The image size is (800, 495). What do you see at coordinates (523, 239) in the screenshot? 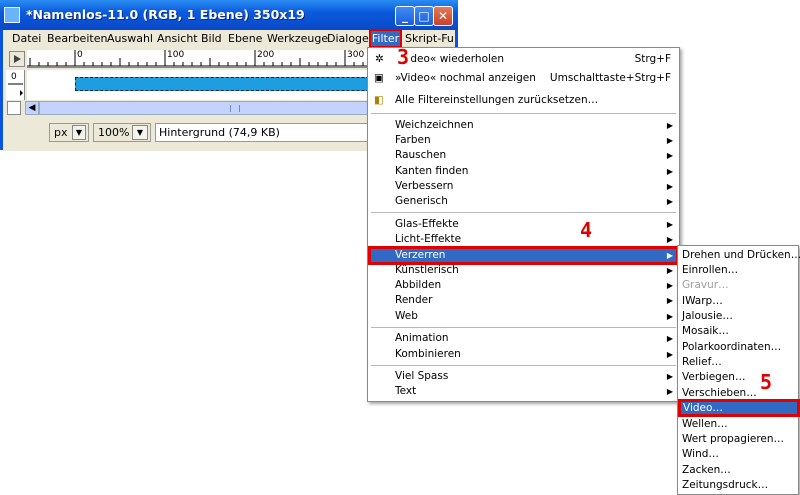
I see `menu-item-licht-effekte: Licht-Effekte ▶` at bounding box center [523, 239].